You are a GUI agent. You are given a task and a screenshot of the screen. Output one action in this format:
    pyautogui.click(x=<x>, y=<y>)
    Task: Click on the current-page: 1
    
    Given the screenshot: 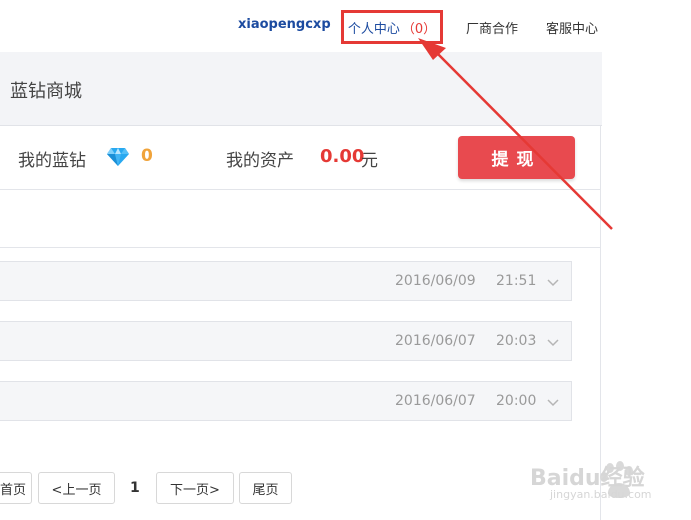 What is the action you would take?
    pyautogui.click(x=135, y=488)
    